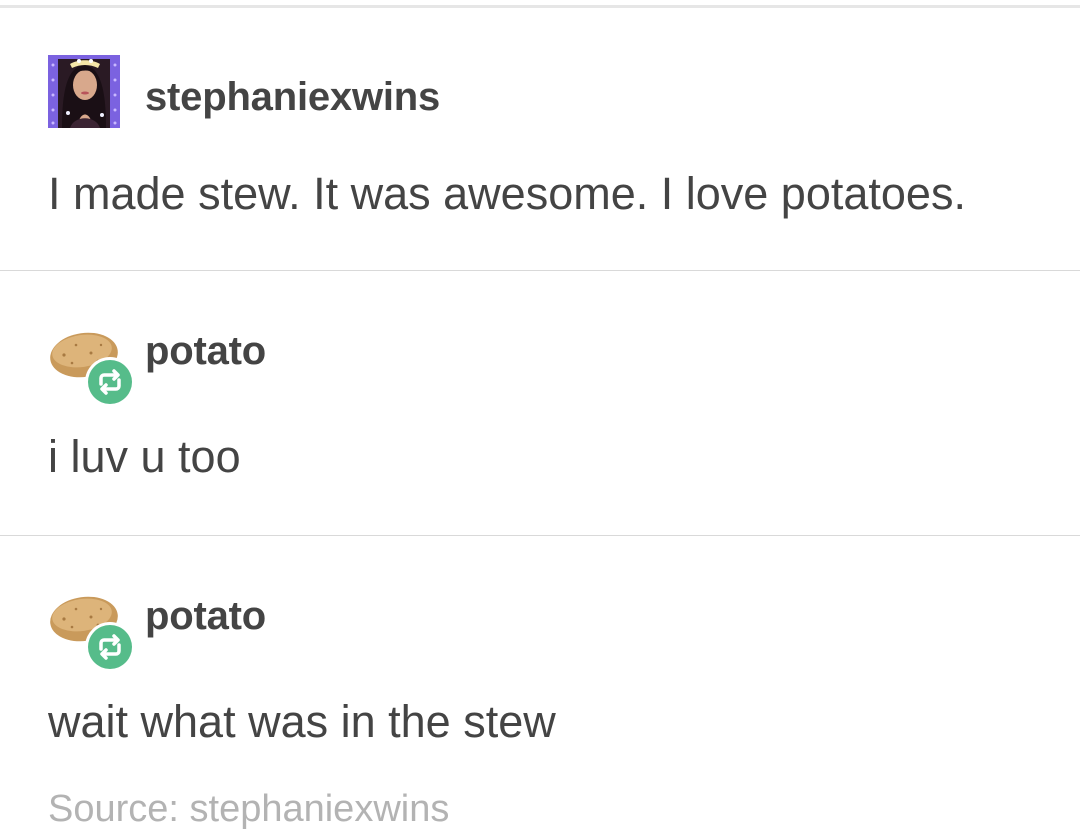 The width and height of the screenshot is (1080, 831). I want to click on post-username: stephaniexwins, so click(292, 97).